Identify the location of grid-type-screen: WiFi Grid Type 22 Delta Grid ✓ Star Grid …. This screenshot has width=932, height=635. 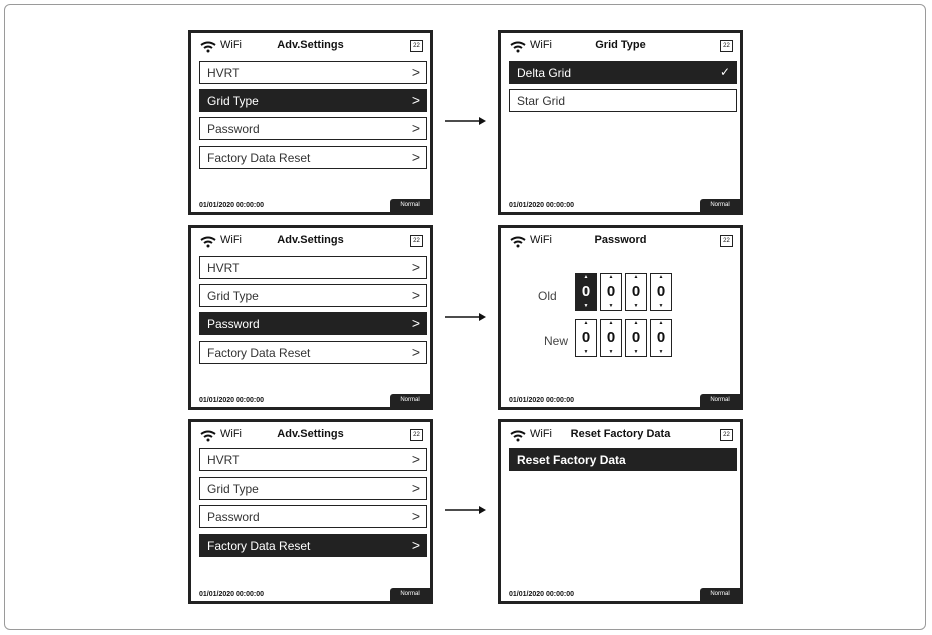
(620, 122).